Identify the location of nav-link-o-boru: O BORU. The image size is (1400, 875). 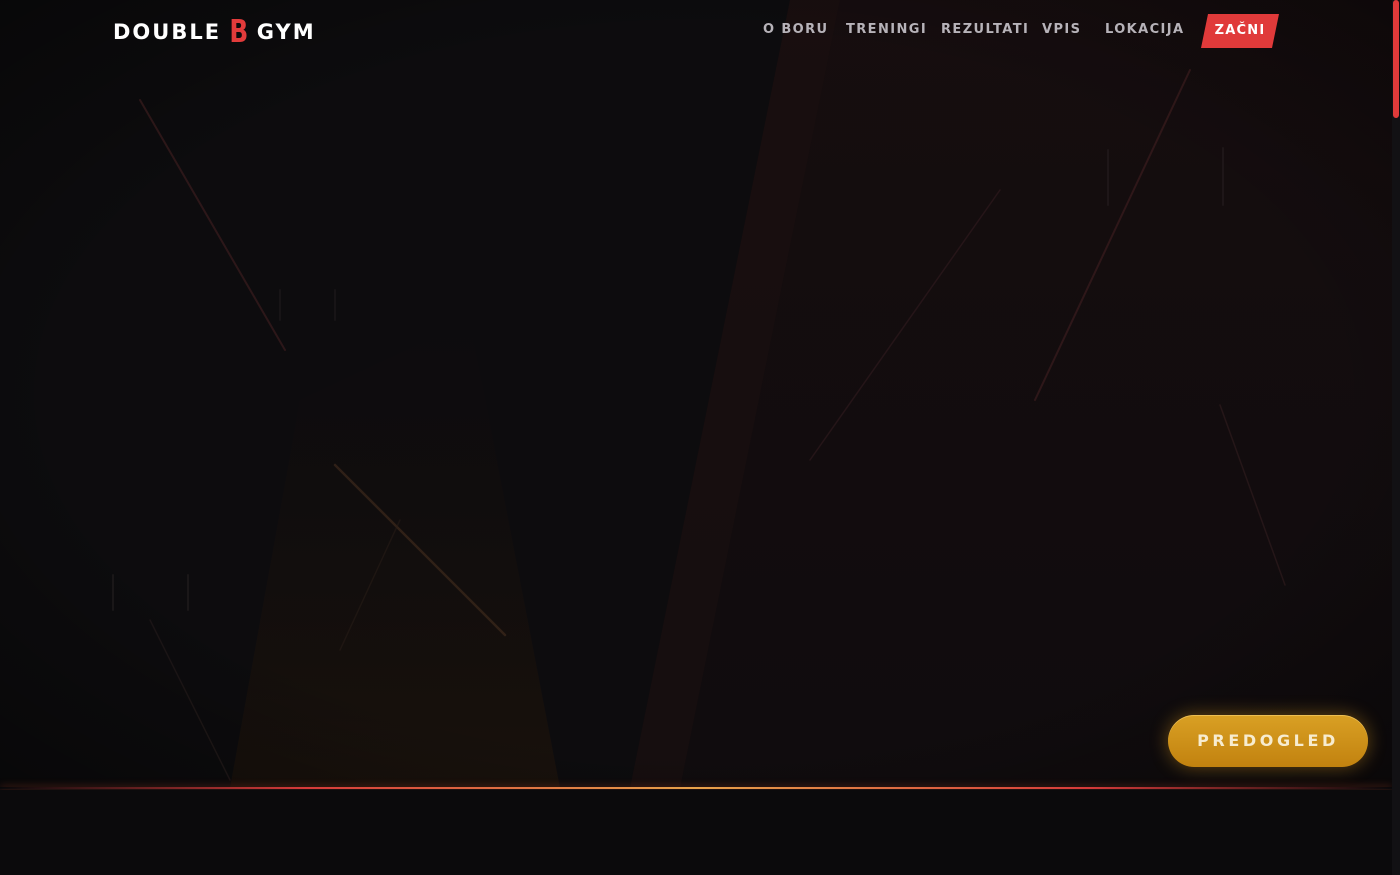
(796, 29).